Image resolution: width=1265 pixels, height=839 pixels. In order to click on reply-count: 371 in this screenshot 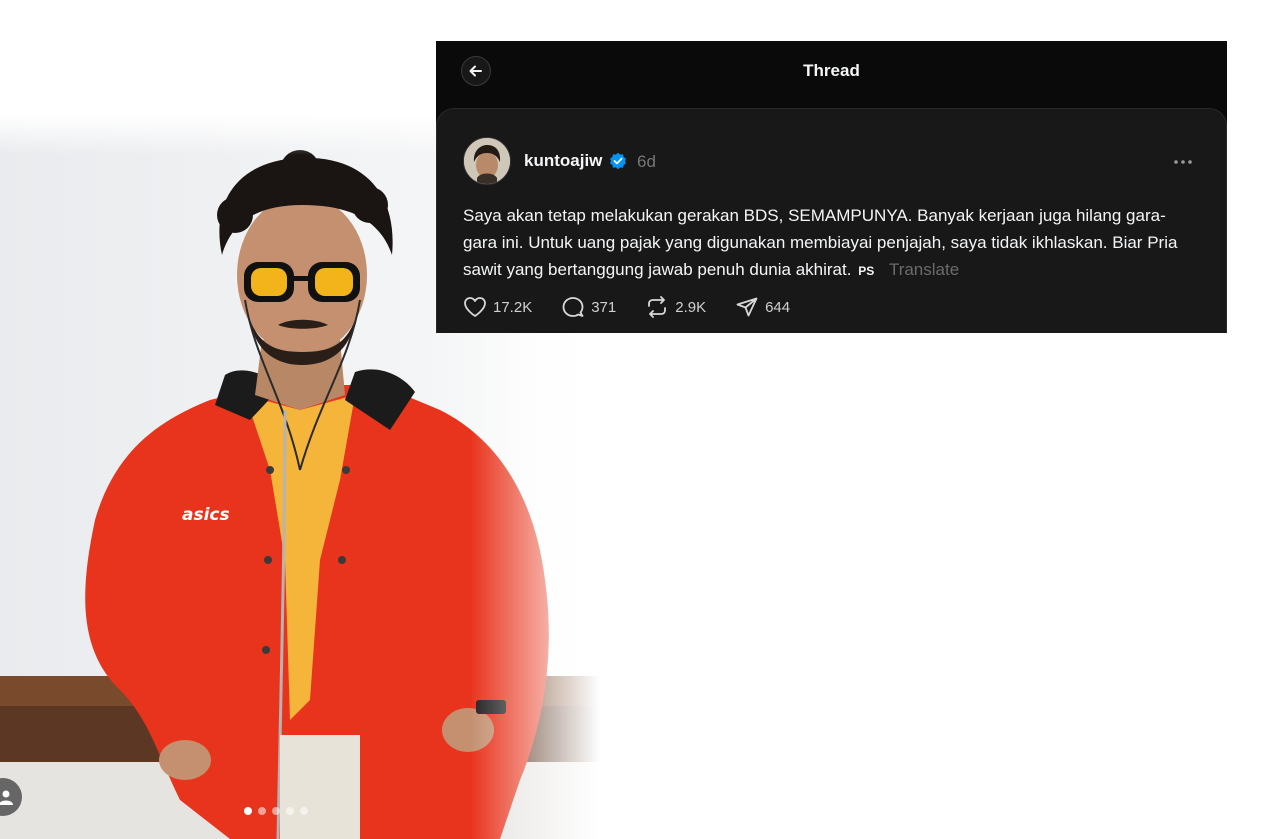, I will do `click(604, 307)`.